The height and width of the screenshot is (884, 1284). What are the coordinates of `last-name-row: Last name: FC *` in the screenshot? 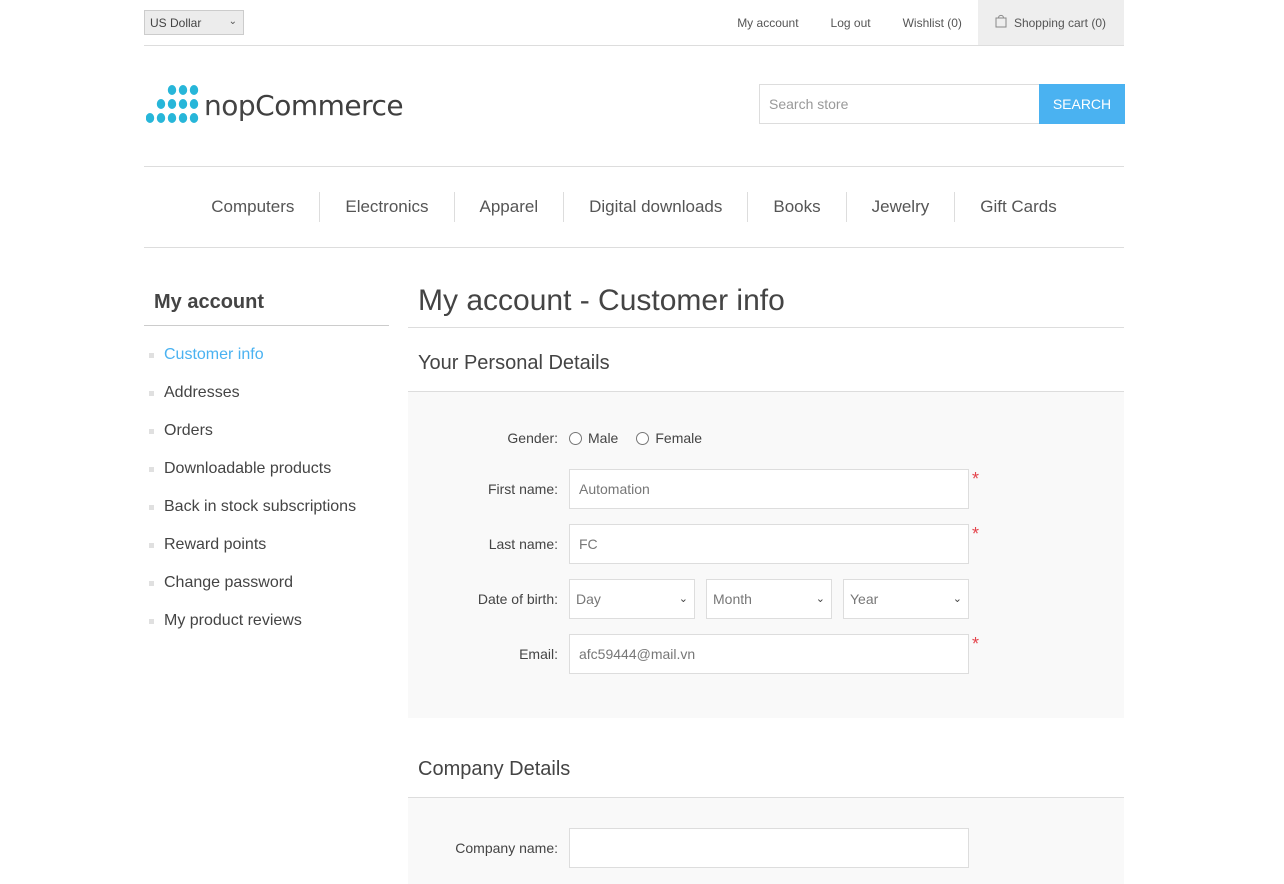 It's located at (766, 544).